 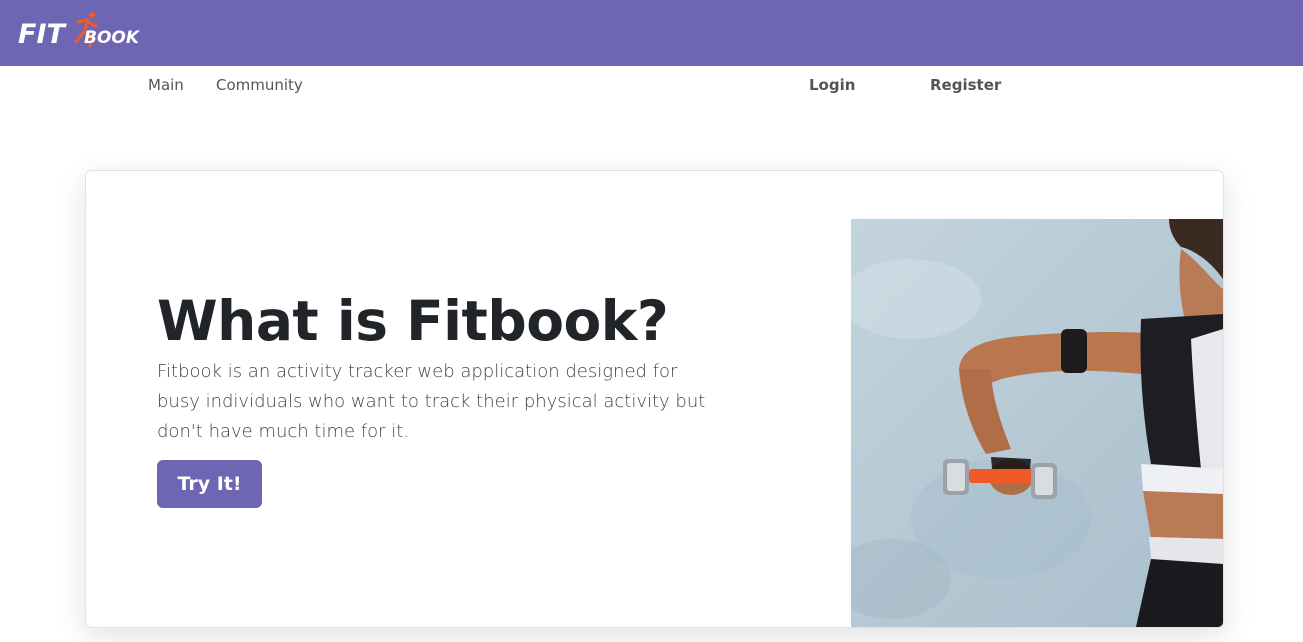 What do you see at coordinates (42, 34) in the screenshot?
I see `logo-fit-text: FIT` at bounding box center [42, 34].